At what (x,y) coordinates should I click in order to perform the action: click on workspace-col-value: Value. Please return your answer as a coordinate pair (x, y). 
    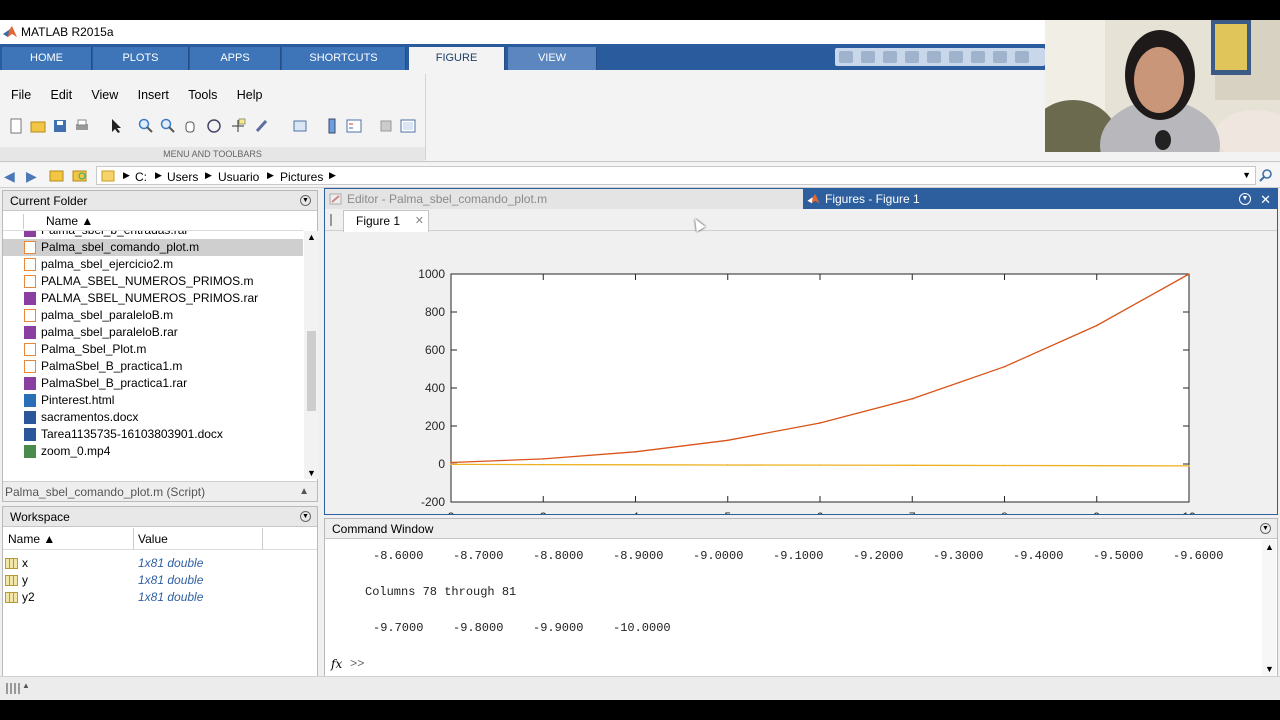
    Looking at the image, I should click on (153, 539).